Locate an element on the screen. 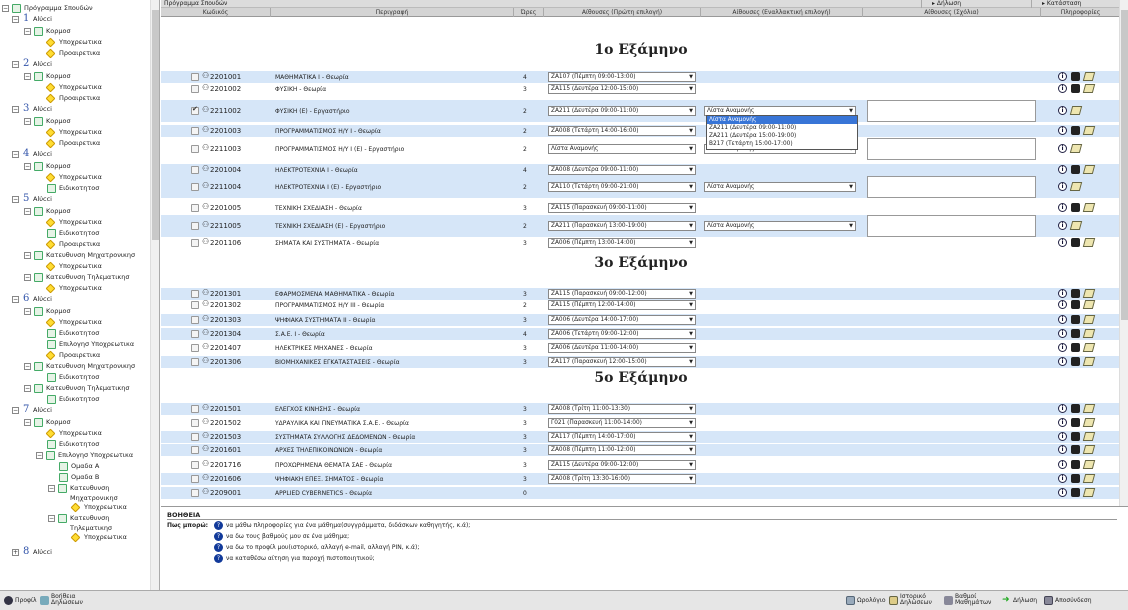 The image size is (1128, 610). logout-button: Αποσύνδεση is located at coordinates (1068, 601).